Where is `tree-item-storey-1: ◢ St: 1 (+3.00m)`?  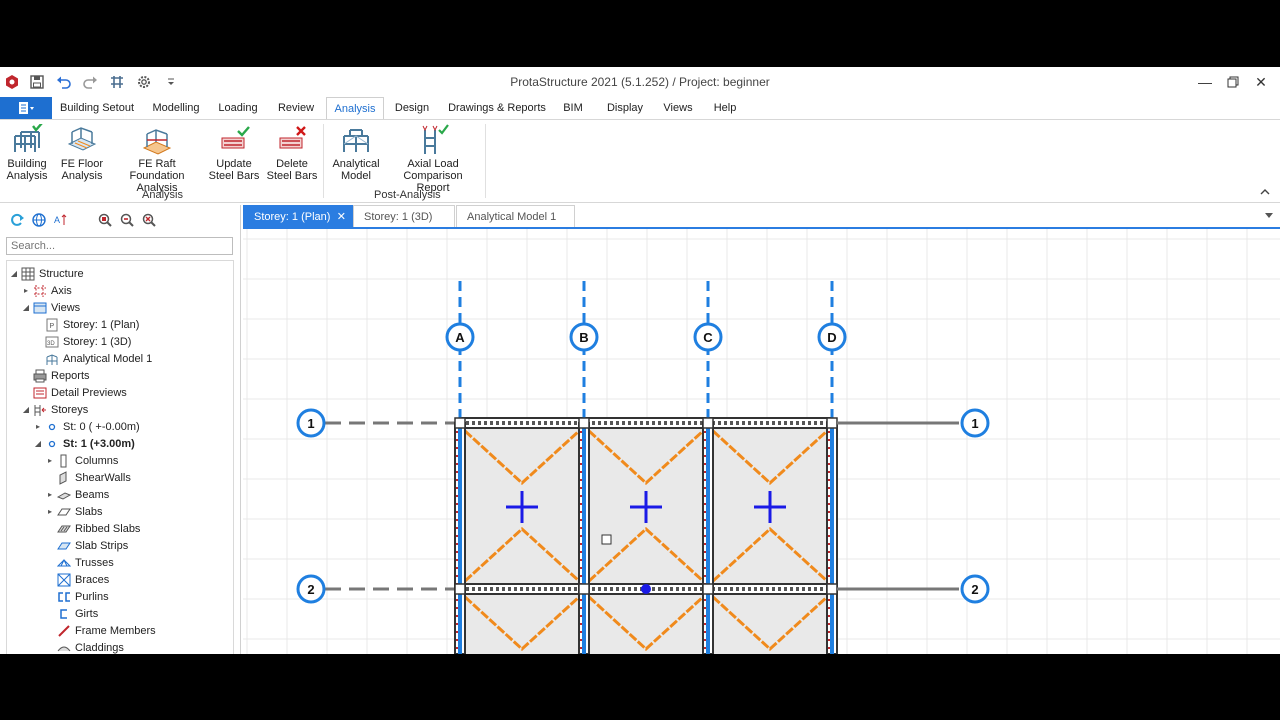
tree-item-storey-1: ◢ St: 1 (+3.00m) is located at coordinates (84, 444).